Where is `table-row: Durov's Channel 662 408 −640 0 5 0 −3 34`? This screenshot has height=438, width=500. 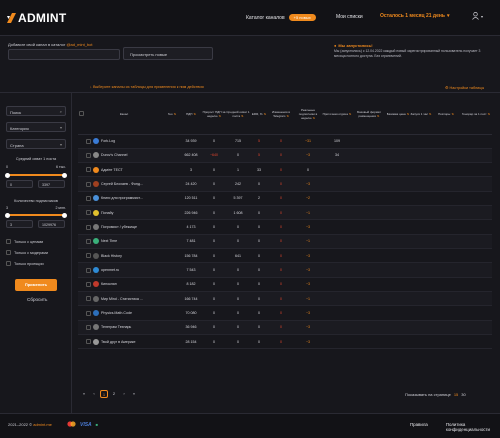 table-row: Durov's Channel 662 408 −640 0 5 0 −3 34 is located at coordinates (285, 156).